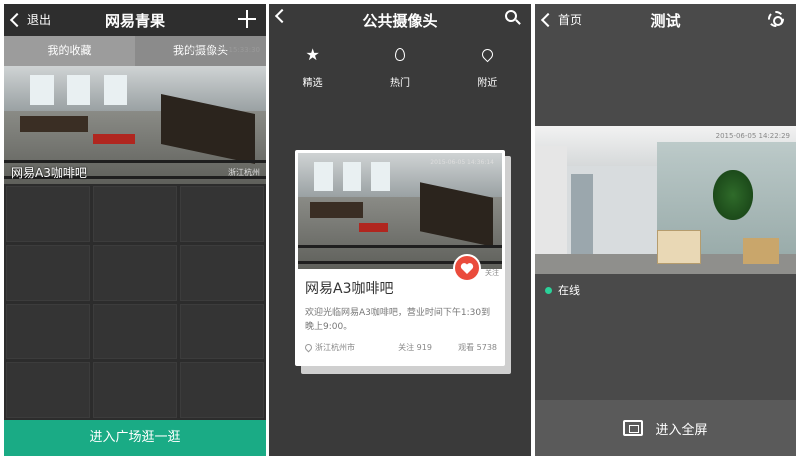 Image resolution: width=800 pixels, height=460 pixels. What do you see at coordinates (548, 290) in the screenshot?
I see `status-dot-icon` at bounding box center [548, 290].